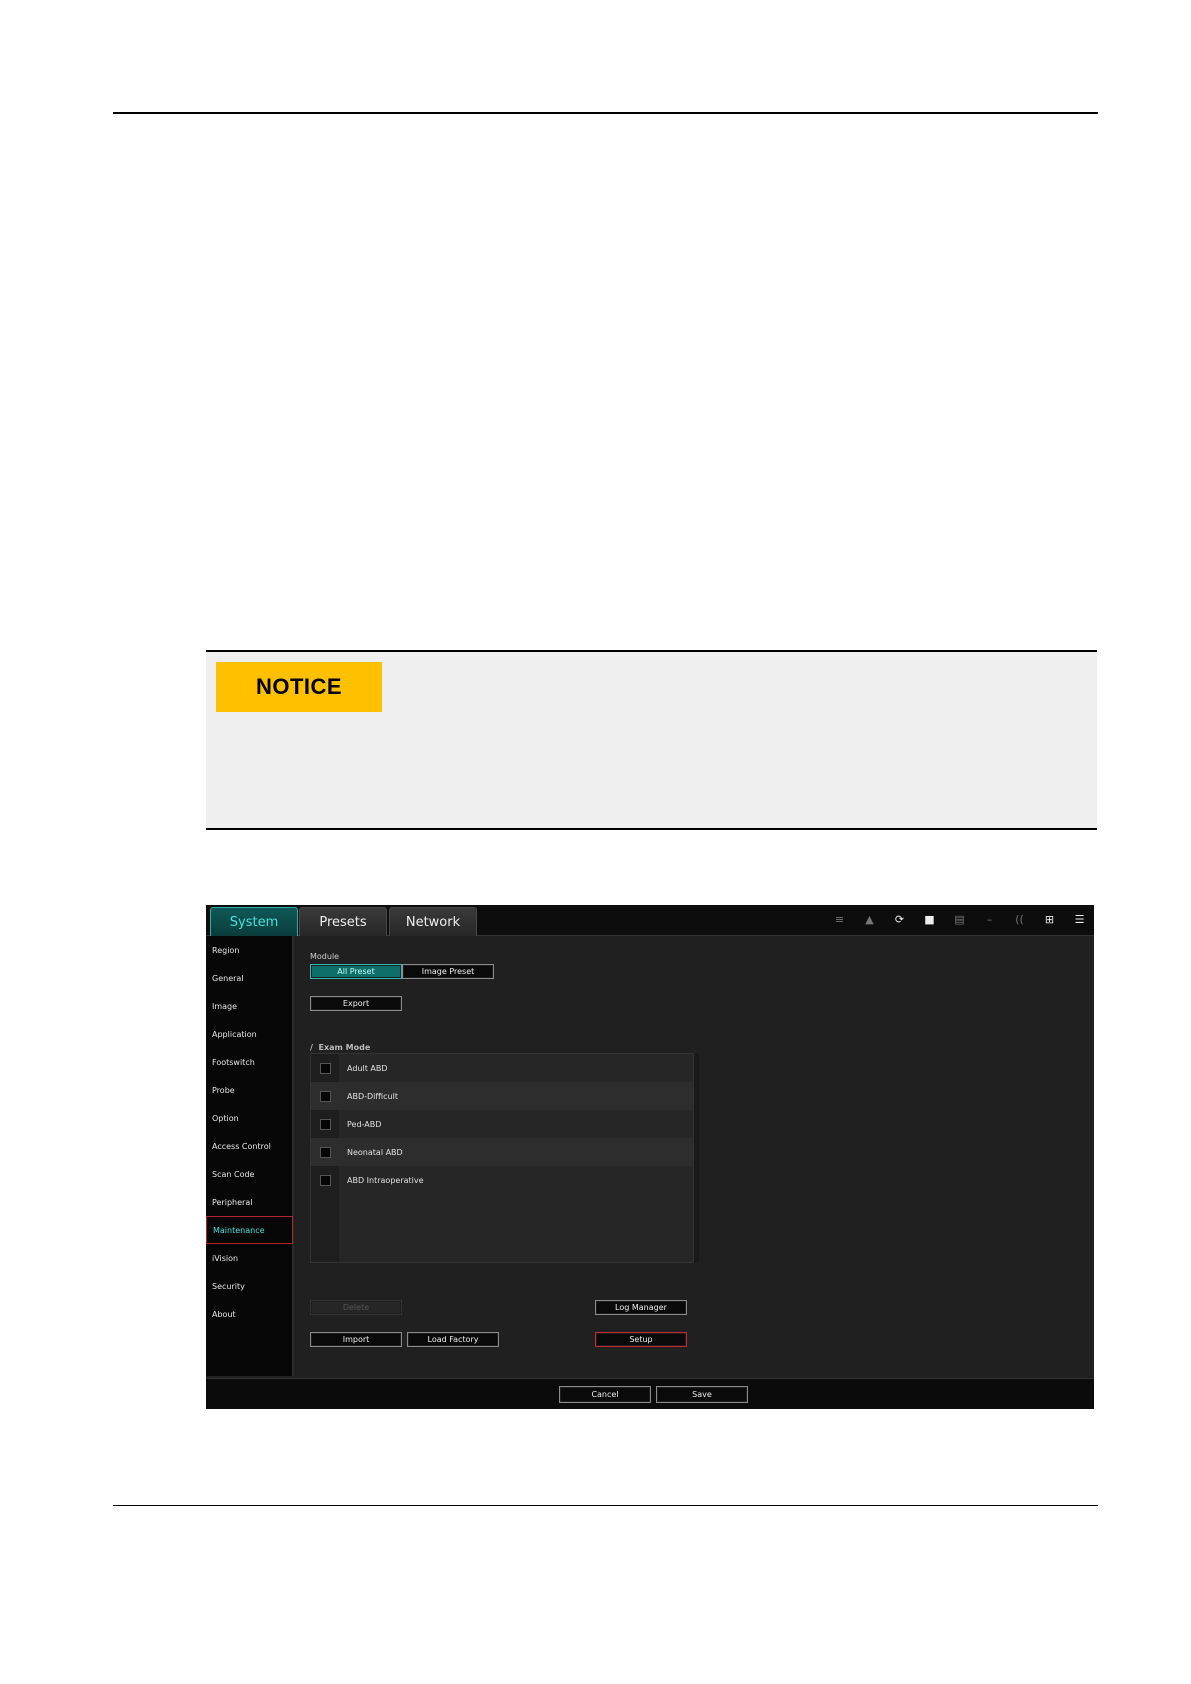 This screenshot has width=1191, height=1684. Describe the element at coordinates (356, 1307) in the screenshot. I see `delete-button: Delete` at that location.